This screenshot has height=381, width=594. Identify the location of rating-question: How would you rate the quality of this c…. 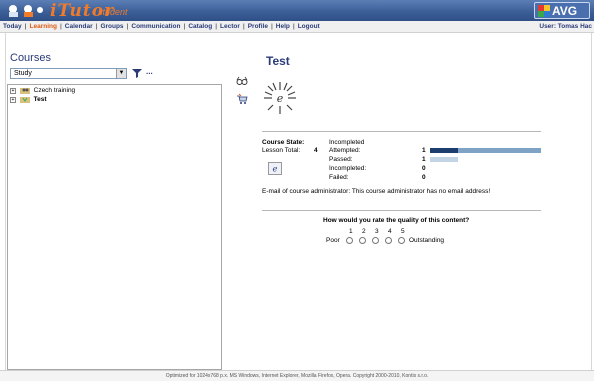
(396, 220).